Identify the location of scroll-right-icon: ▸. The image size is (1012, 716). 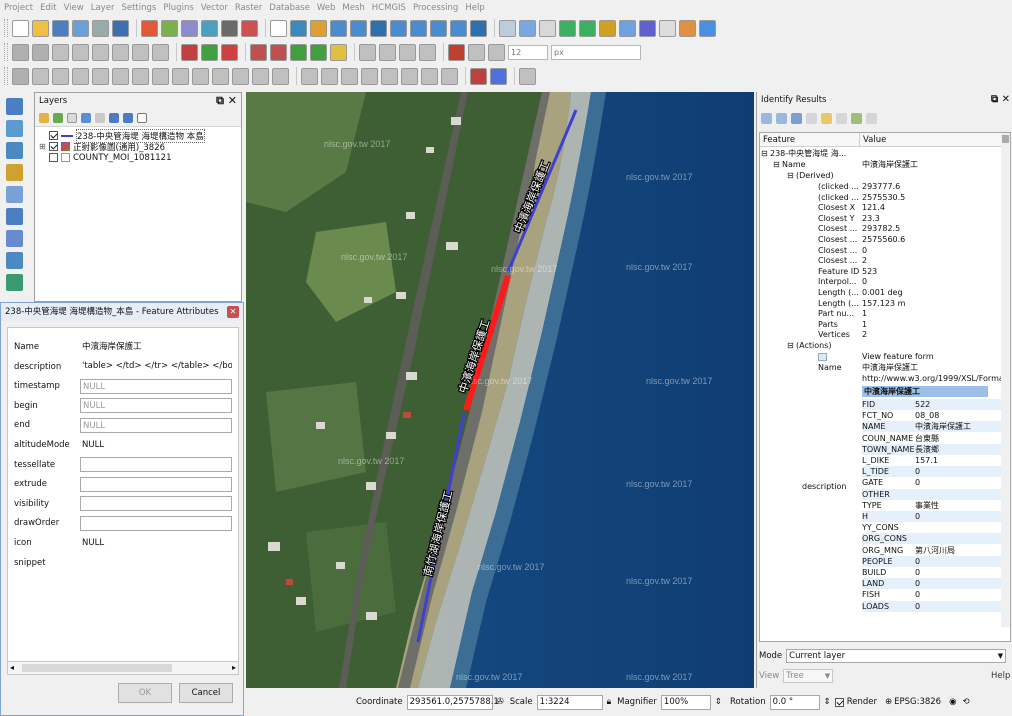
(234, 667).